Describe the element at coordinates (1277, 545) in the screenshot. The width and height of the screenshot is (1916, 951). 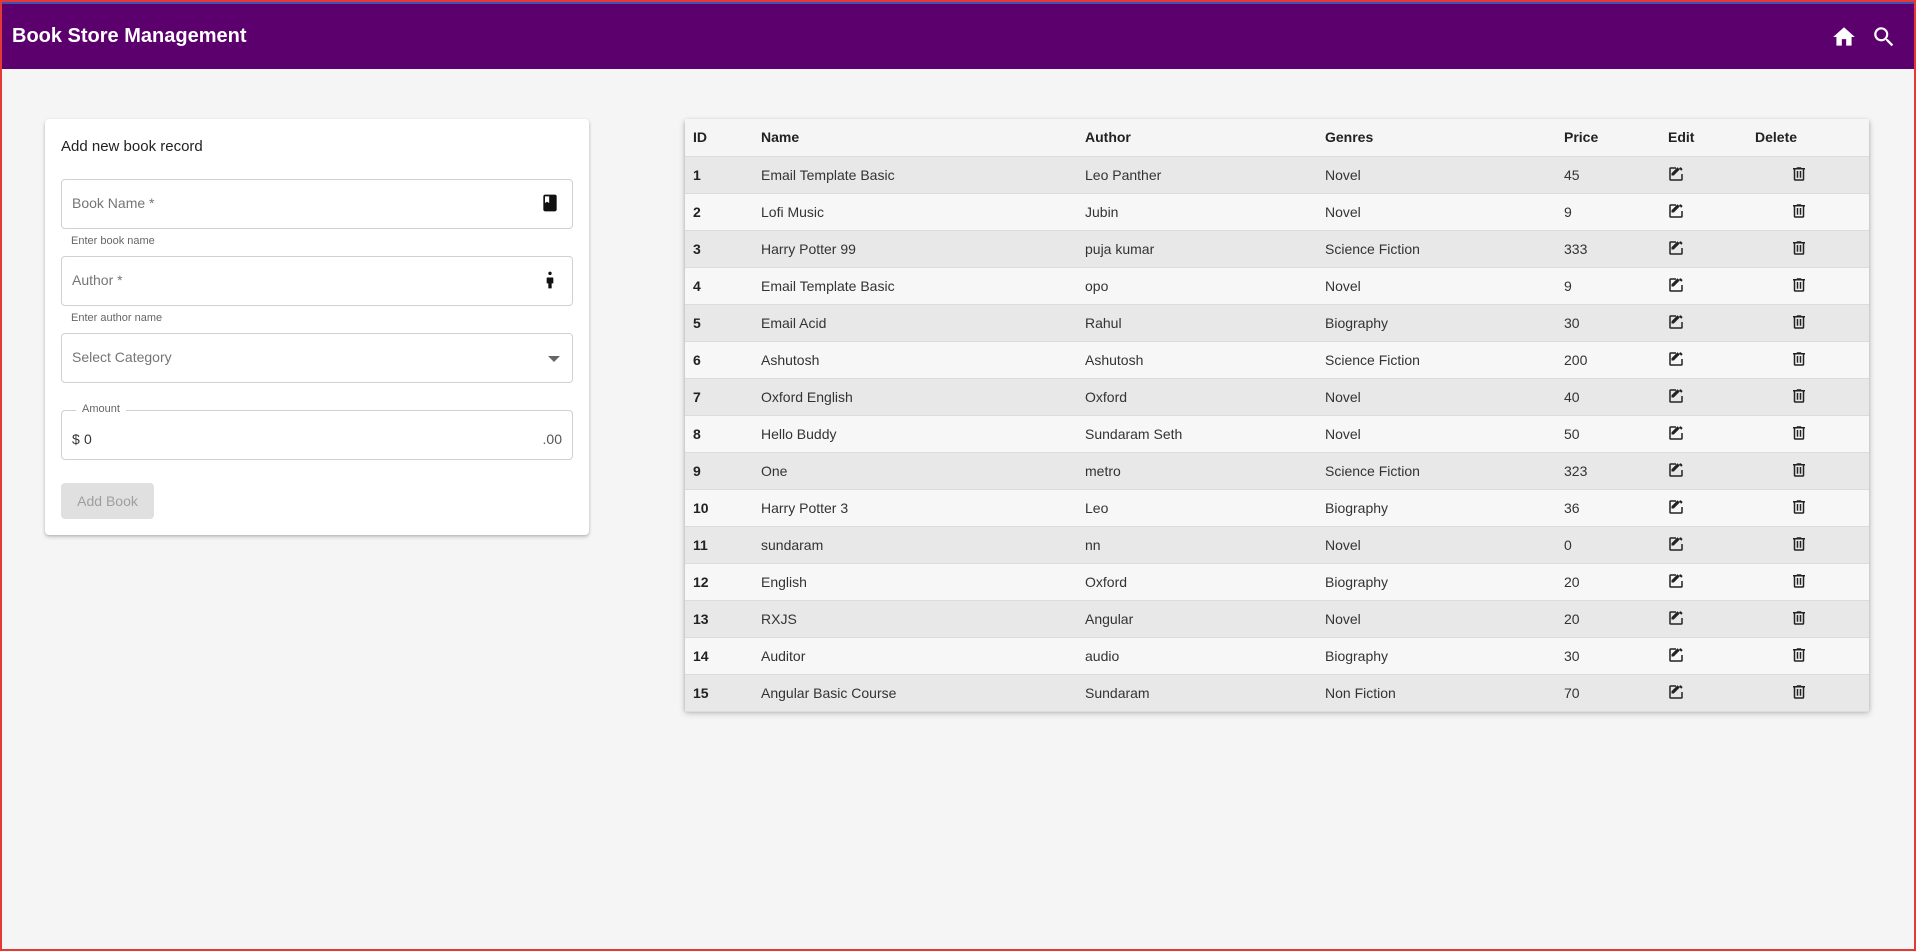
I see `table-row: 11 sundaram nn Novel 0` at that location.